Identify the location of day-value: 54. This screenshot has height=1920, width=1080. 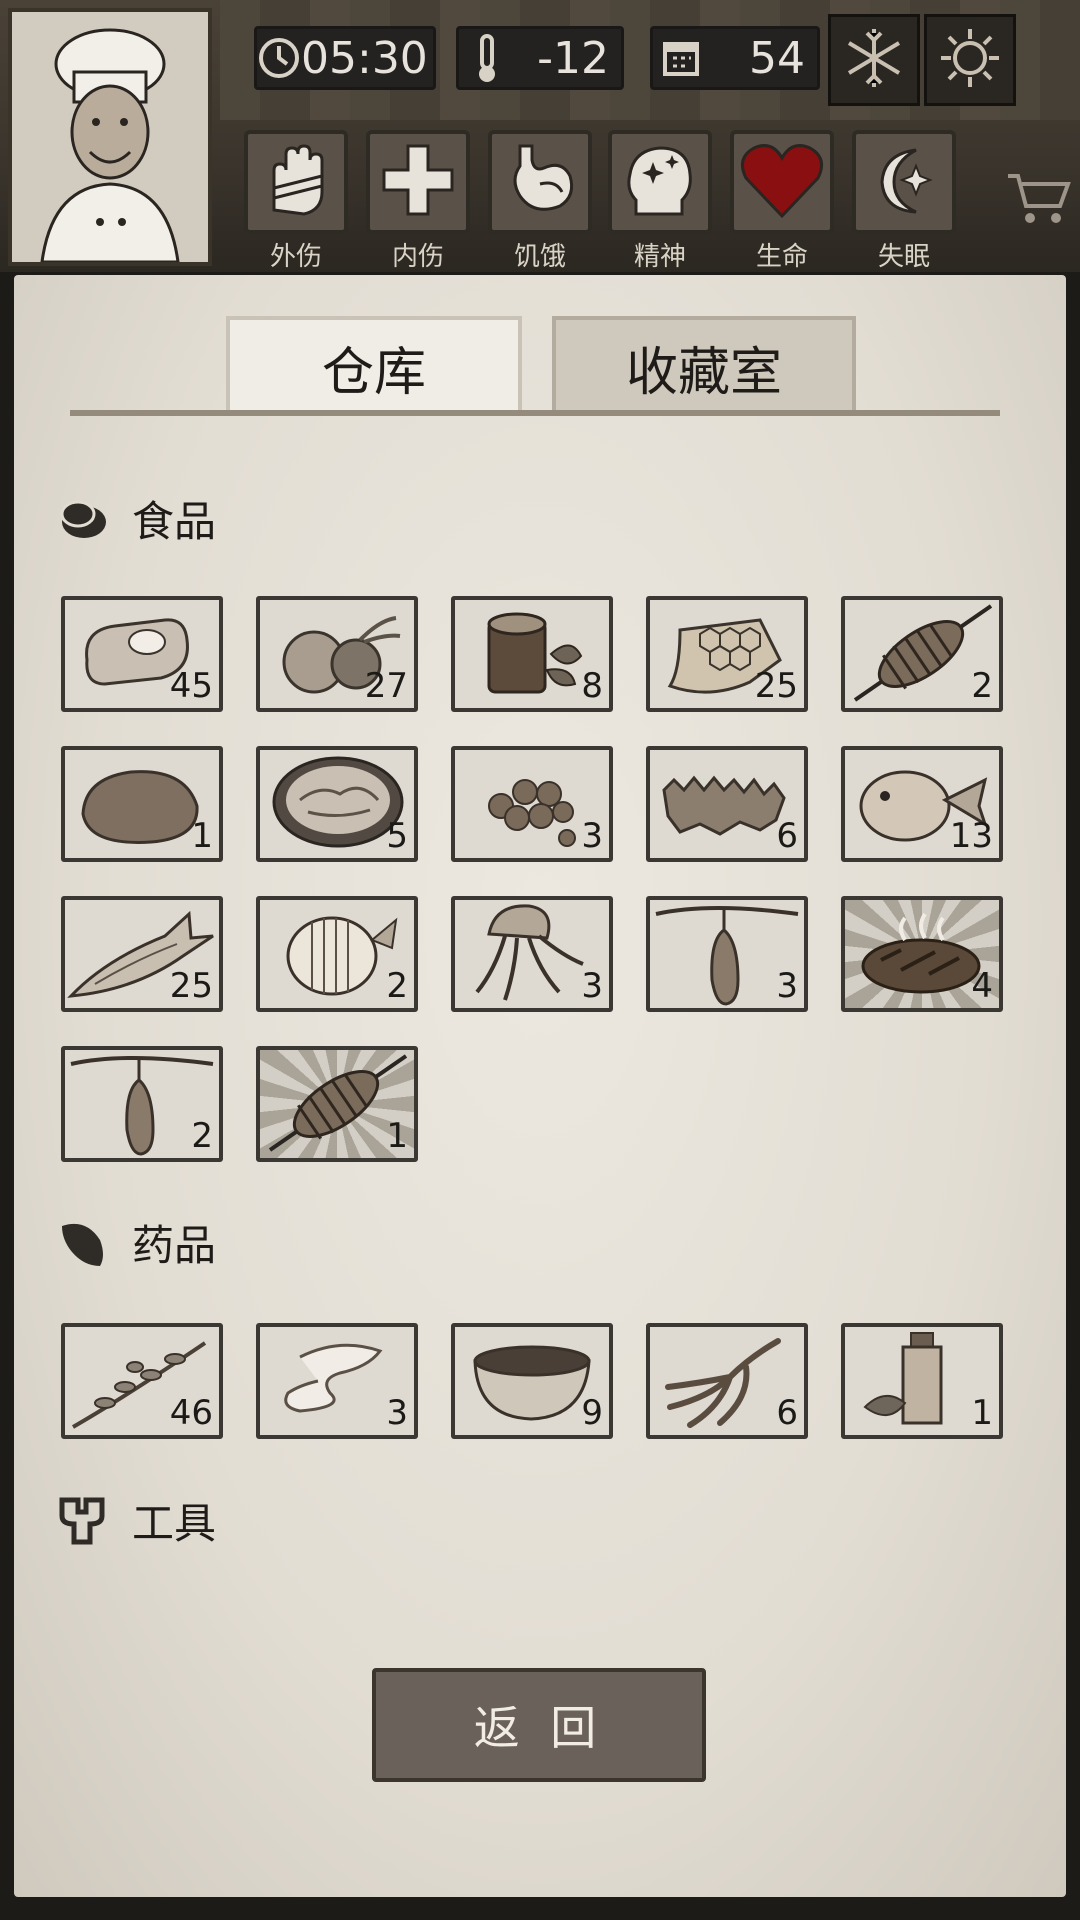
(777, 58).